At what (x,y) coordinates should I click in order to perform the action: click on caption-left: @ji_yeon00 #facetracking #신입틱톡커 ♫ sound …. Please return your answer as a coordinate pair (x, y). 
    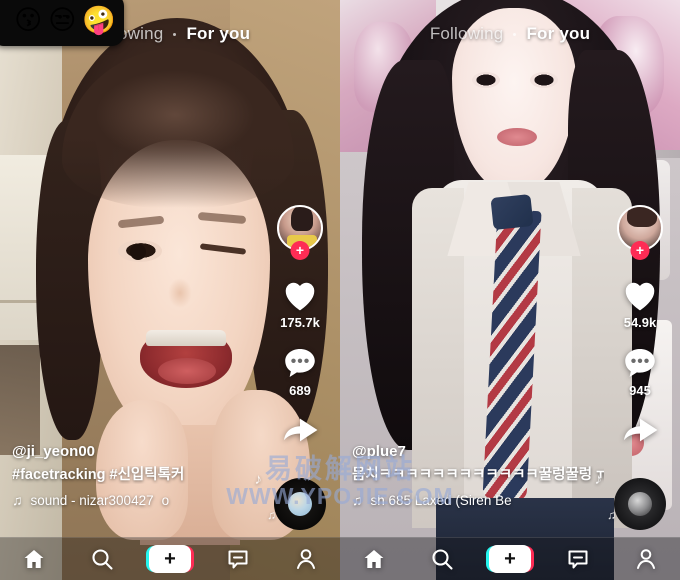
    Looking at the image, I should click on (138, 475).